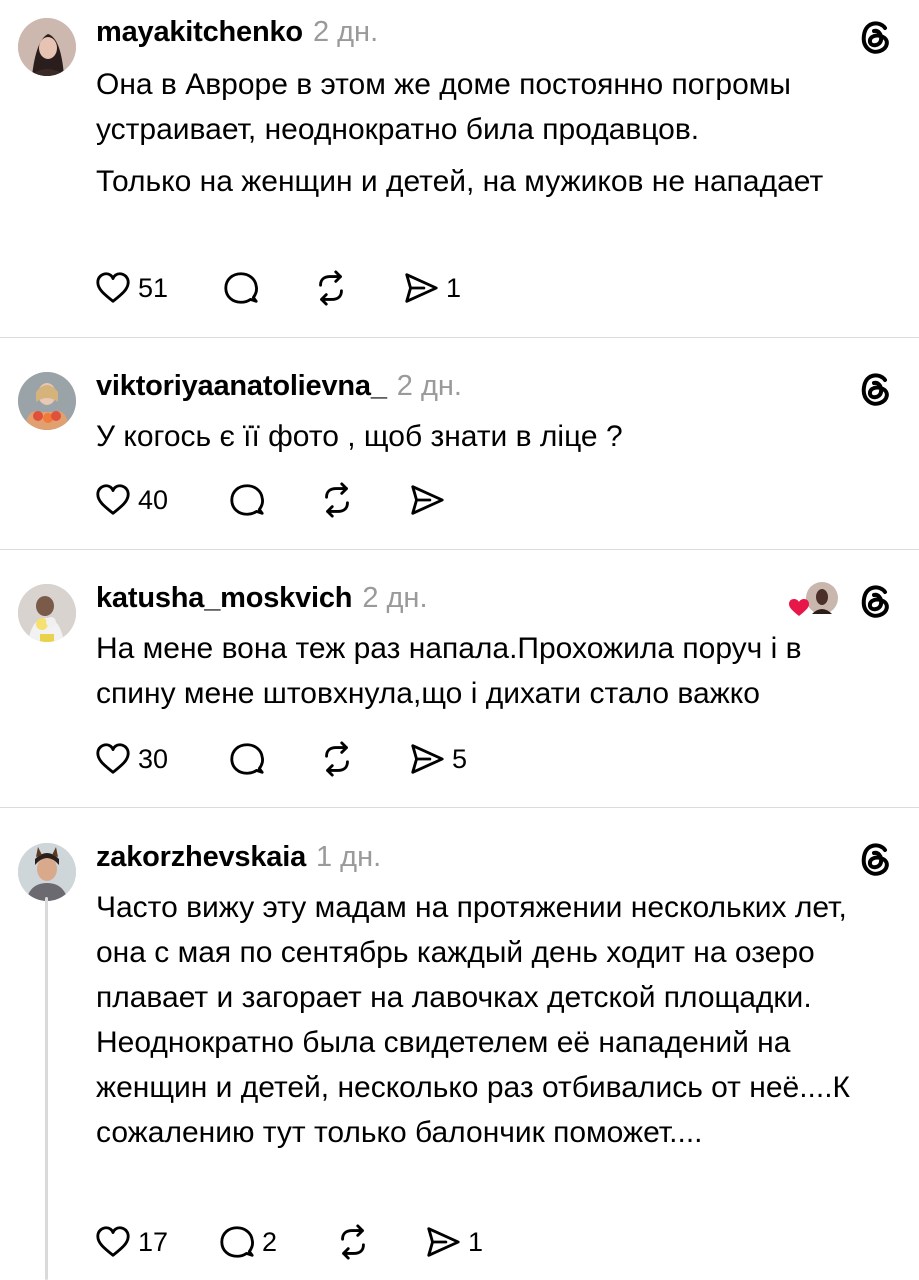 The image size is (919, 1280). What do you see at coordinates (153, 1241) in the screenshot?
I see `like-count: 17` at bounding box center [153, 1241].